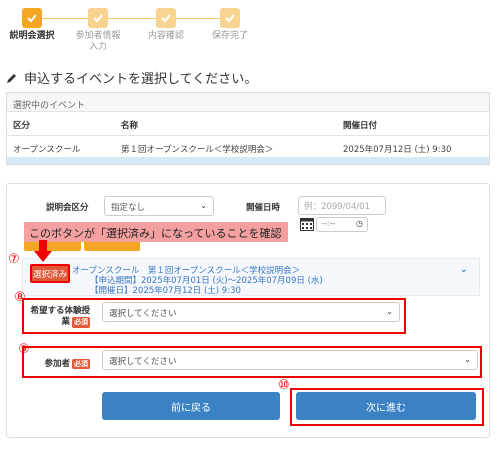 The width and height of the screenshot is (500, 457). I want to click on step-confirm: 内容確認, so click(166, 25).